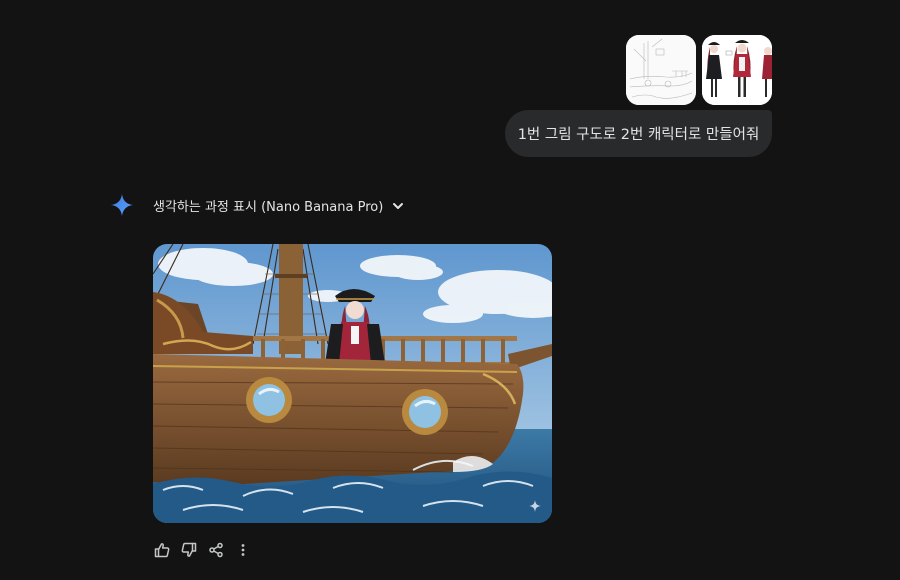 This screenshot has width=900, height=580. What do you see at coordinates (162, 550) in the screenshot?
I see `thumbs-up-icon` at bounding box center [162, 550].